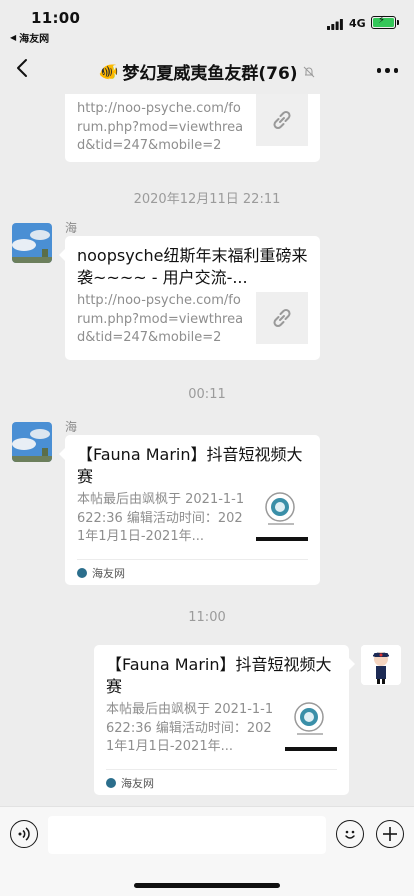 The width and height of the screenshot is (414, 896). Describe the element at coordinates (357, 23) in the screenshot. I see `network-type: 4G` at that location.